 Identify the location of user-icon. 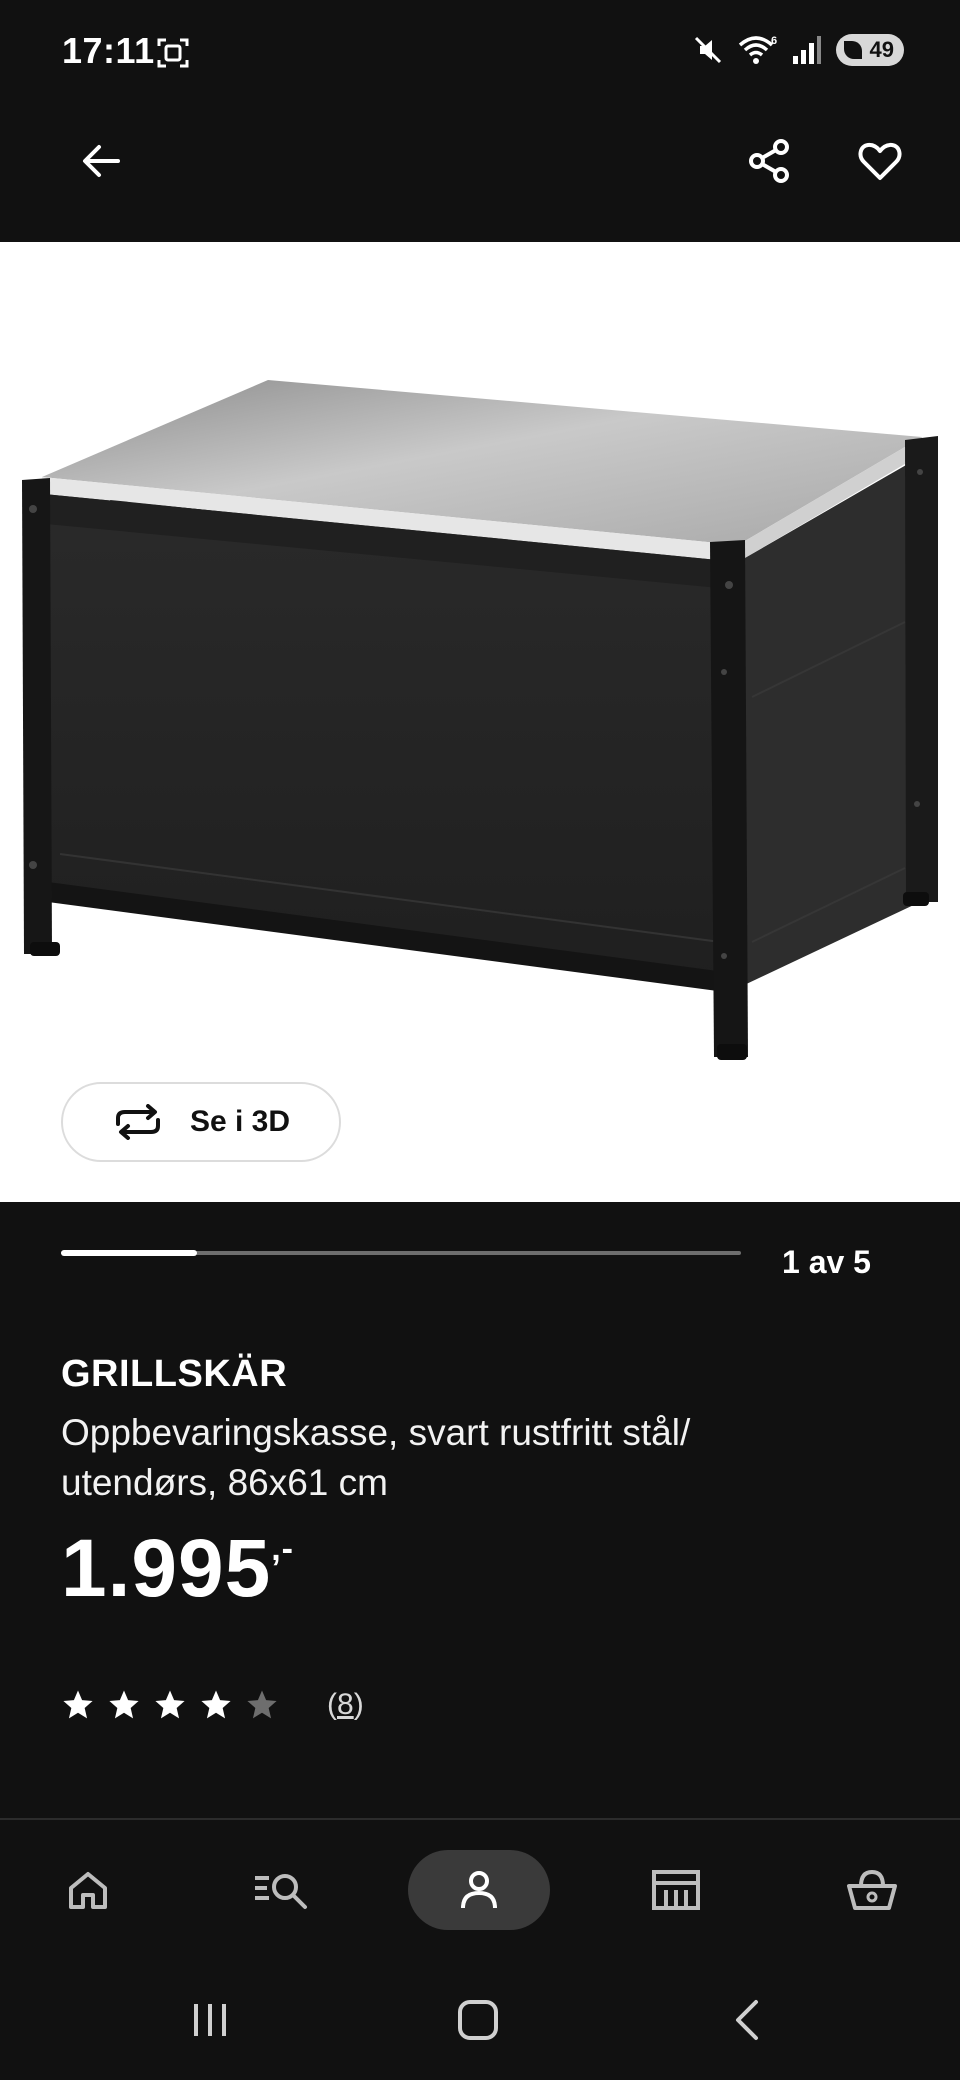
(479, 1890).